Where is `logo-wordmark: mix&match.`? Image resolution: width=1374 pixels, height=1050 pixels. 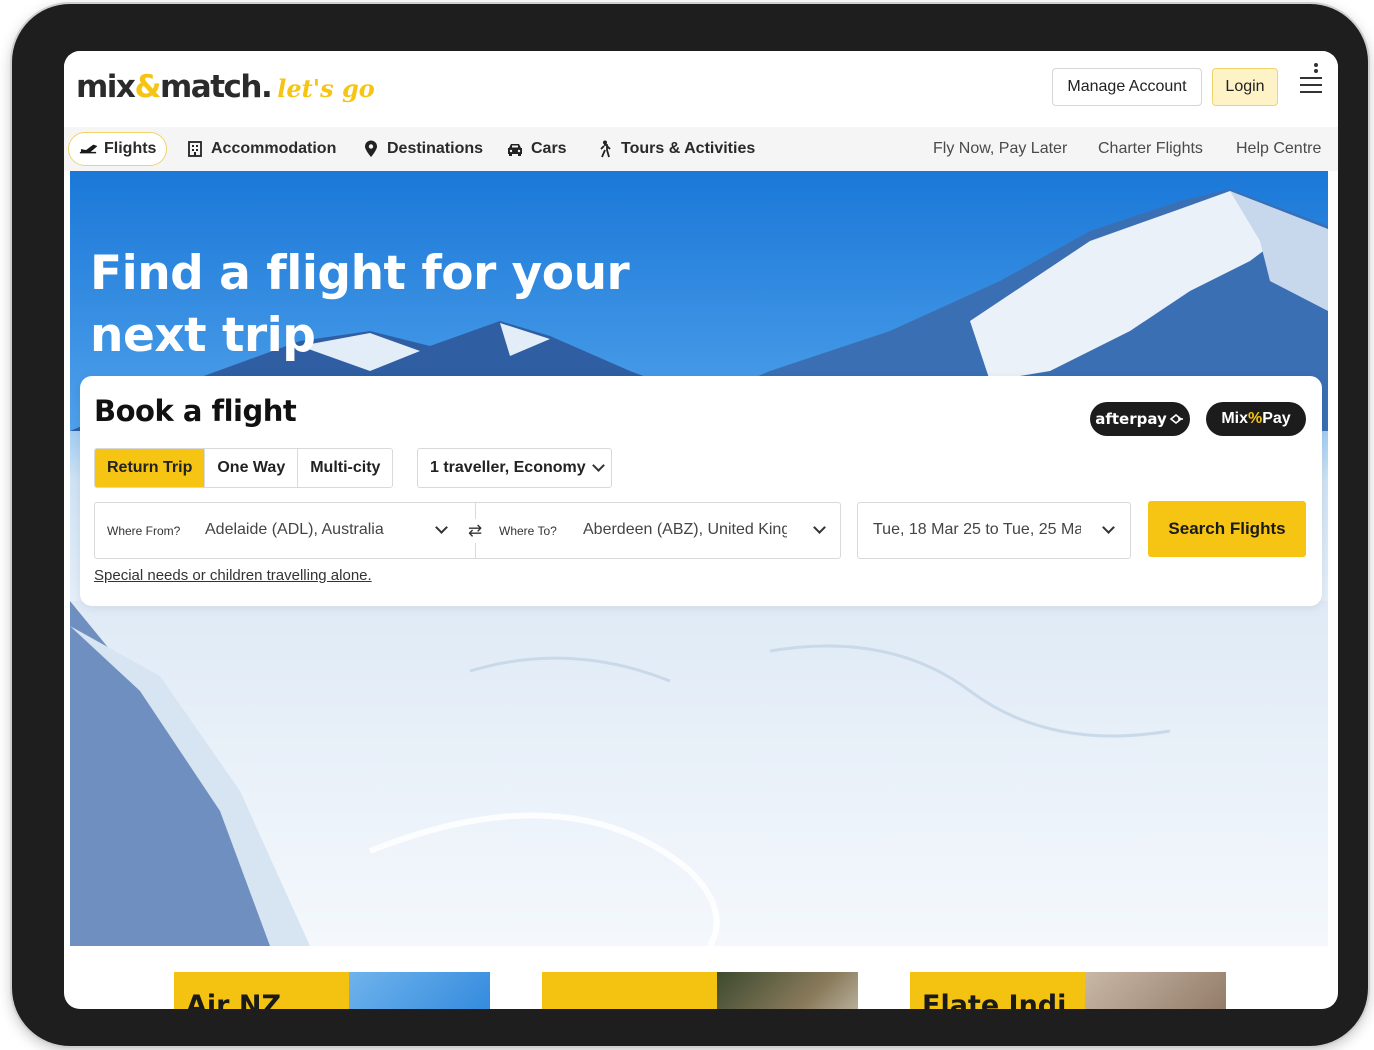 logo-wordmark: mix&match. is located at coordinates (174, 87).